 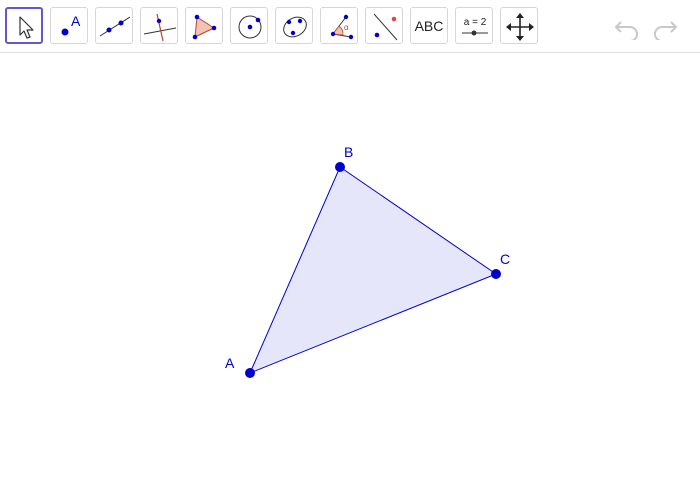 I want to click on reflect-icon, so click(x=385, y=27).